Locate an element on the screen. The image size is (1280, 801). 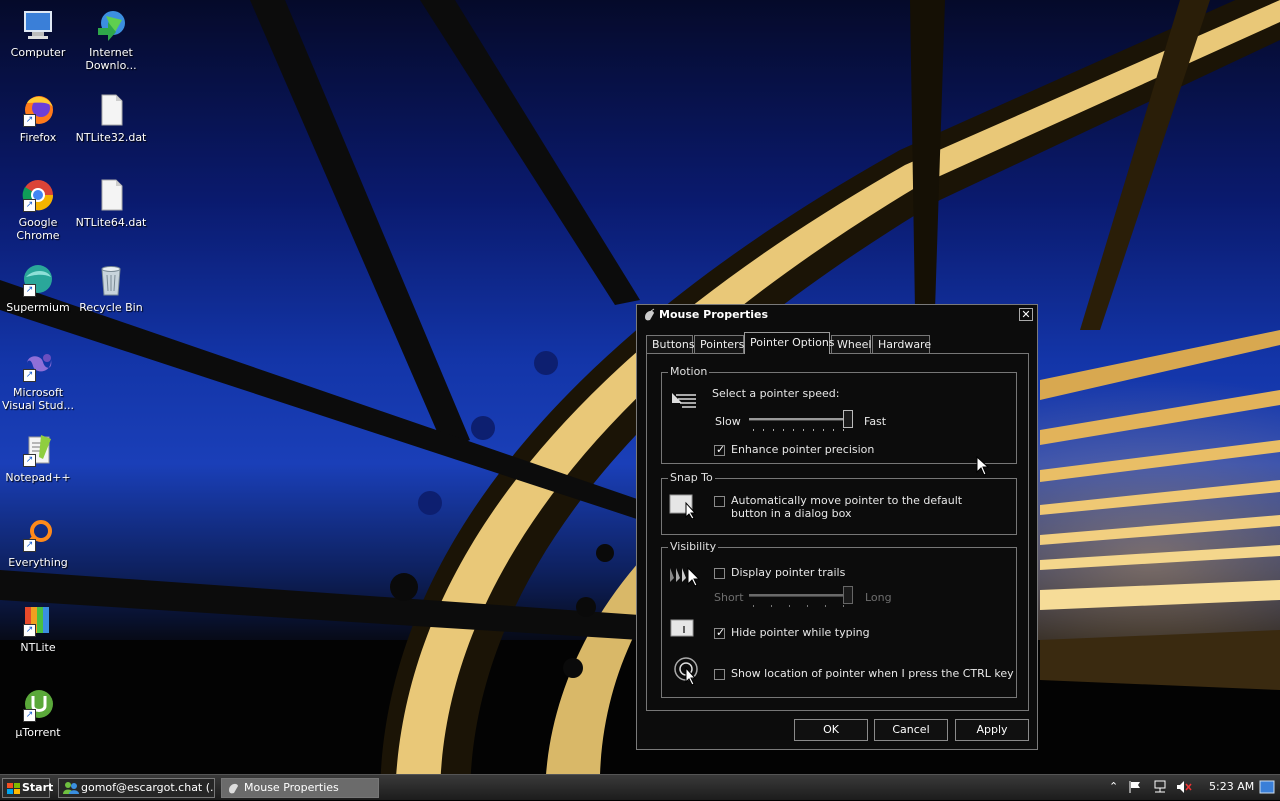
long-label: Long is located at coordinates (878, 597).